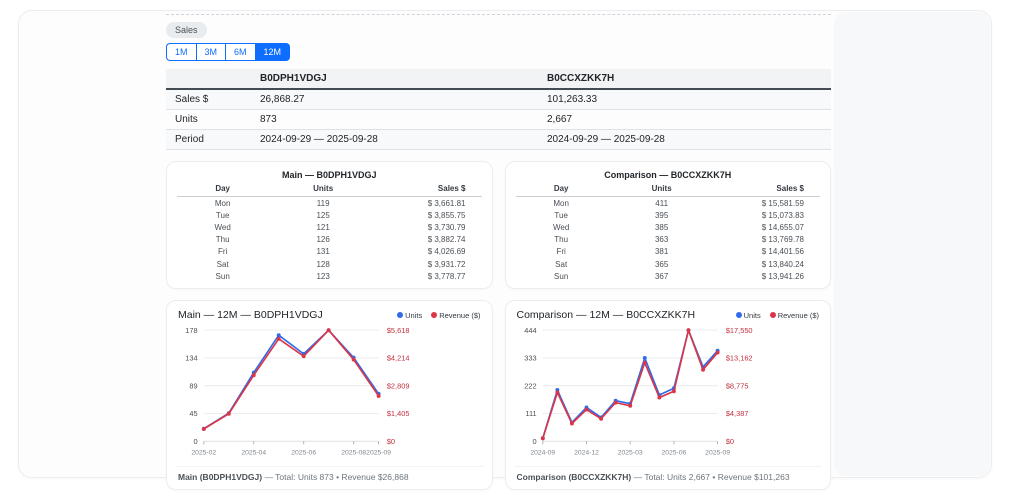 Image resolution: width=1010 pixels, height=495 pixels. What do you see at coordinates (498, 99) in the screenshot?
I see `summary-row: Sales $ 26,868.27 101,263.33` at bounding box center [498, 99].